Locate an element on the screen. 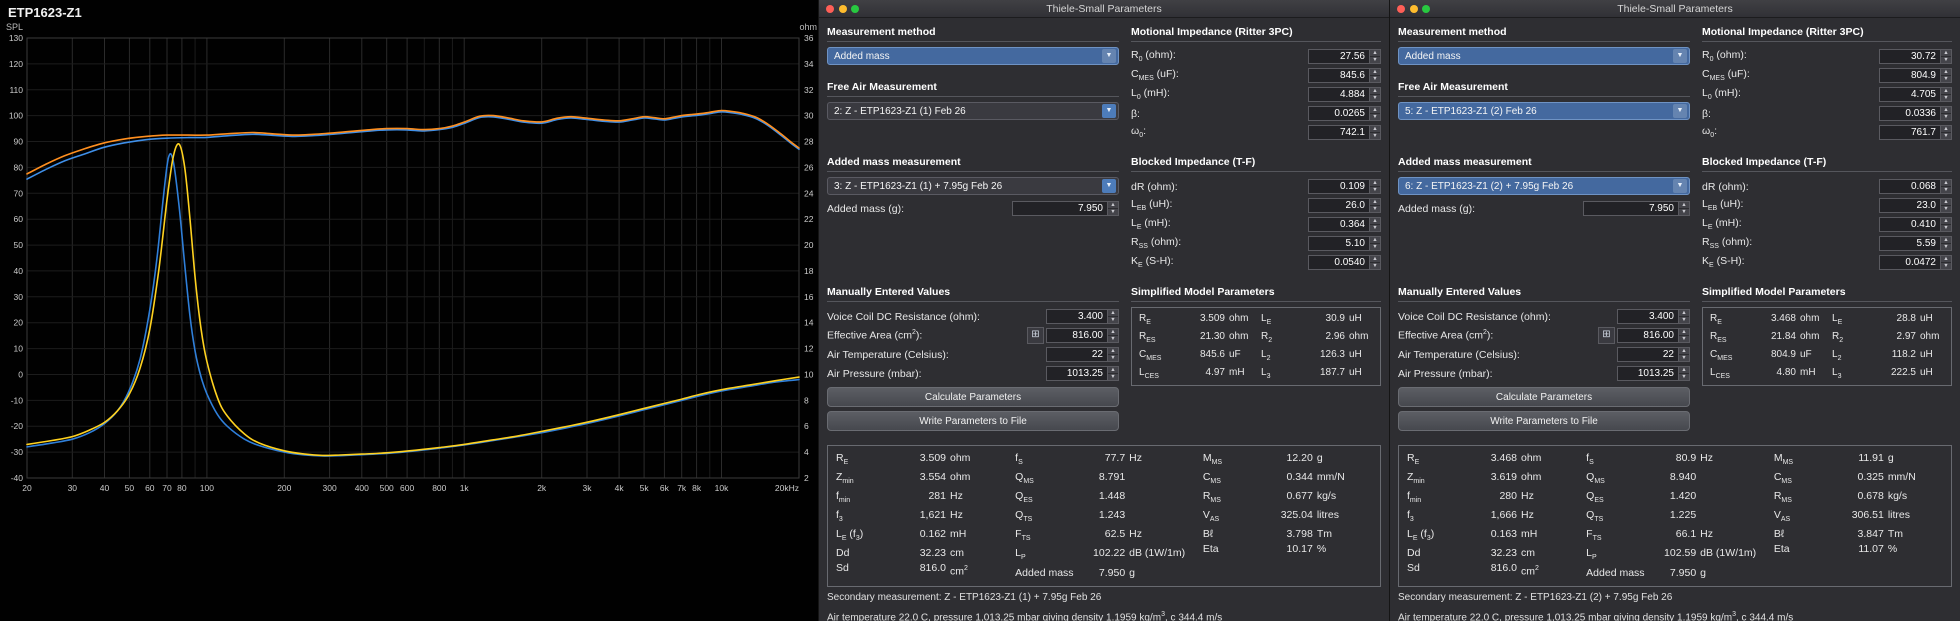 The image size is (1960, 621). r0-ohm-value: 27.56 is located at coordinates (1338, 56).